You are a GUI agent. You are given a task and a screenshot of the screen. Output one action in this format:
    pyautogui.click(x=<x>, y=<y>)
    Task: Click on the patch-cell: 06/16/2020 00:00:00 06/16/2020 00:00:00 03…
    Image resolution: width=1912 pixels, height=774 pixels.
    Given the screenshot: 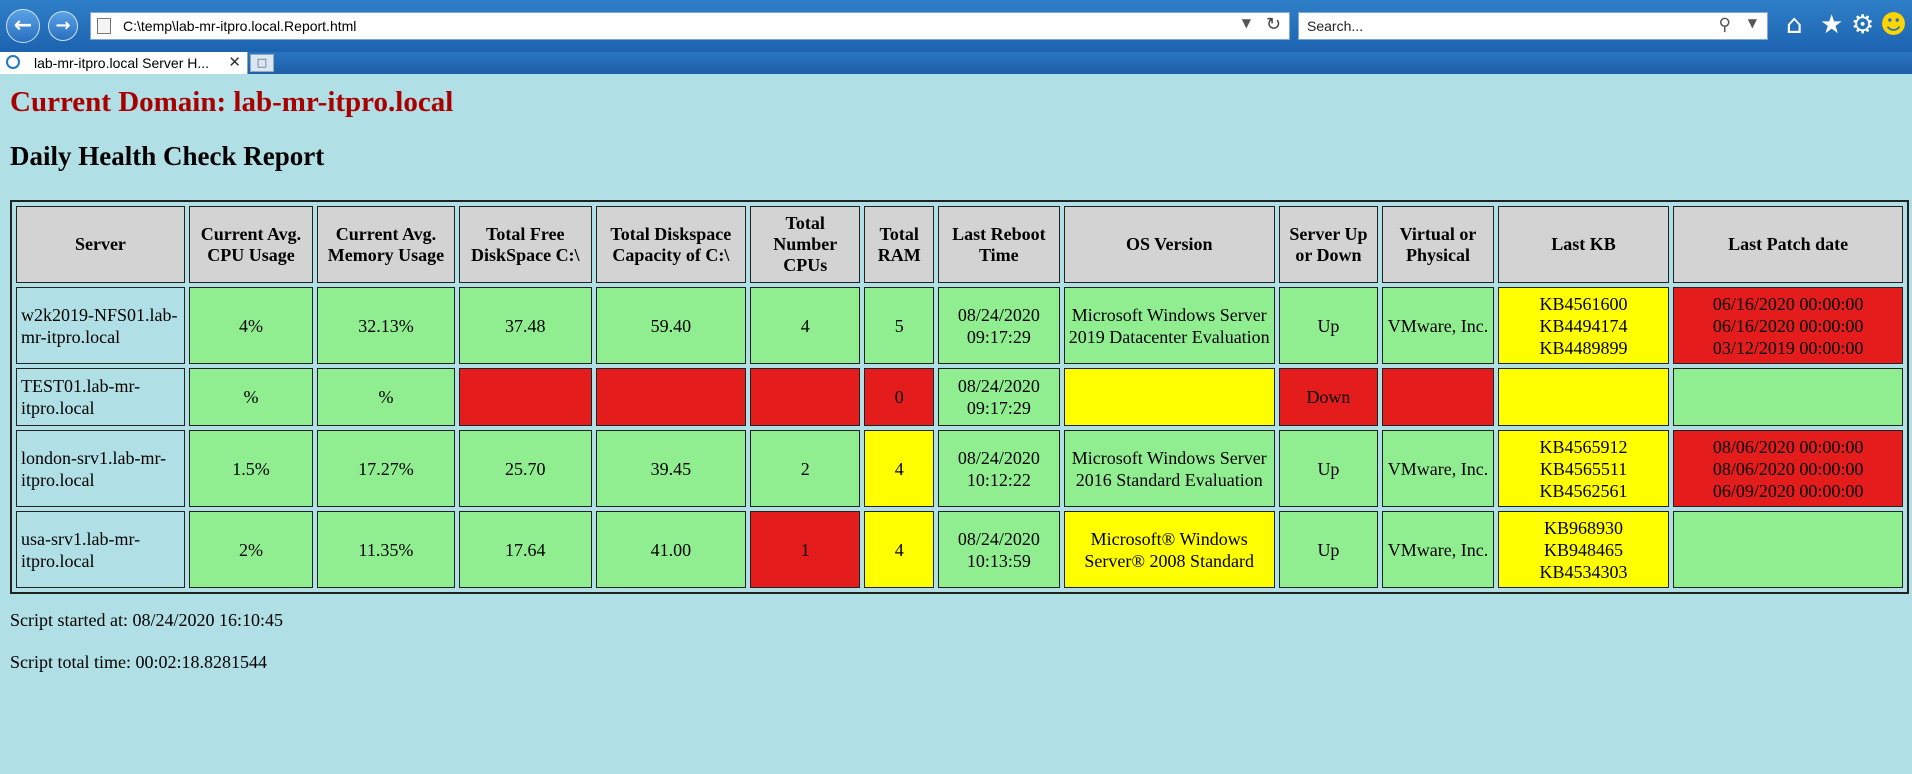 What is the action you would take?
    pyautogui.click(x=1788, y=325)
    